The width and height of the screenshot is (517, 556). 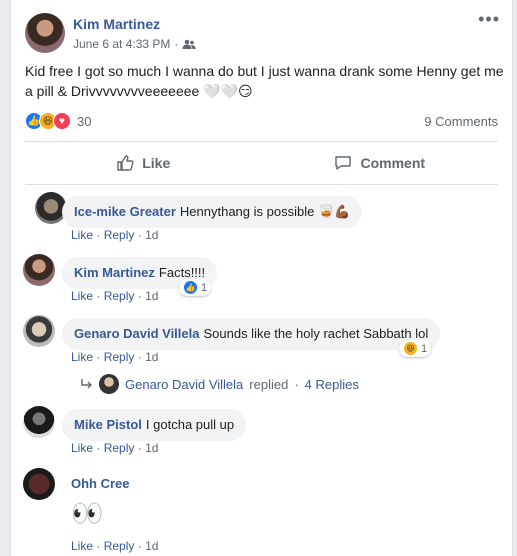 I want to click on post-meta: June 6 at 4:33 PM ·, so click(x=134, y=44).